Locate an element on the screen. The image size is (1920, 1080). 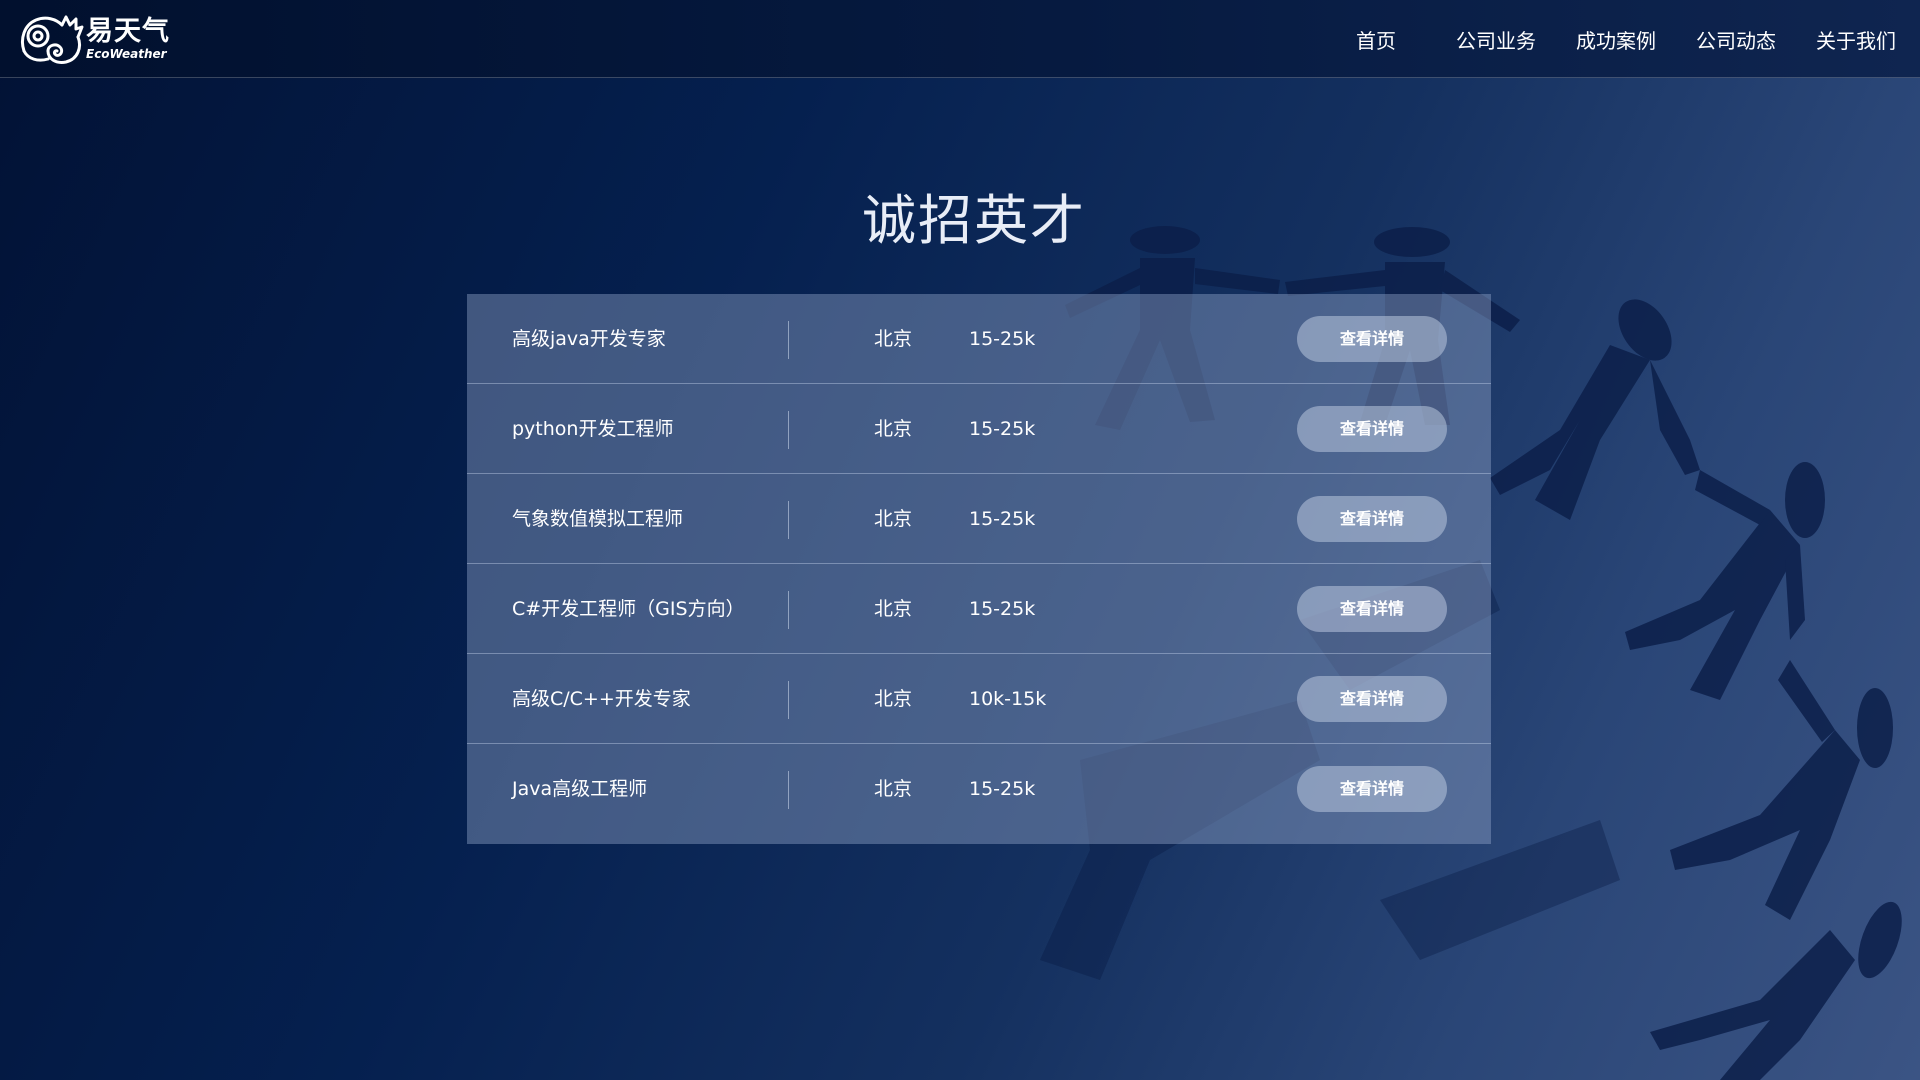
job-row: Java高级工程师 北京 15-25k 查看详情 is located at coordinates (979, 789).